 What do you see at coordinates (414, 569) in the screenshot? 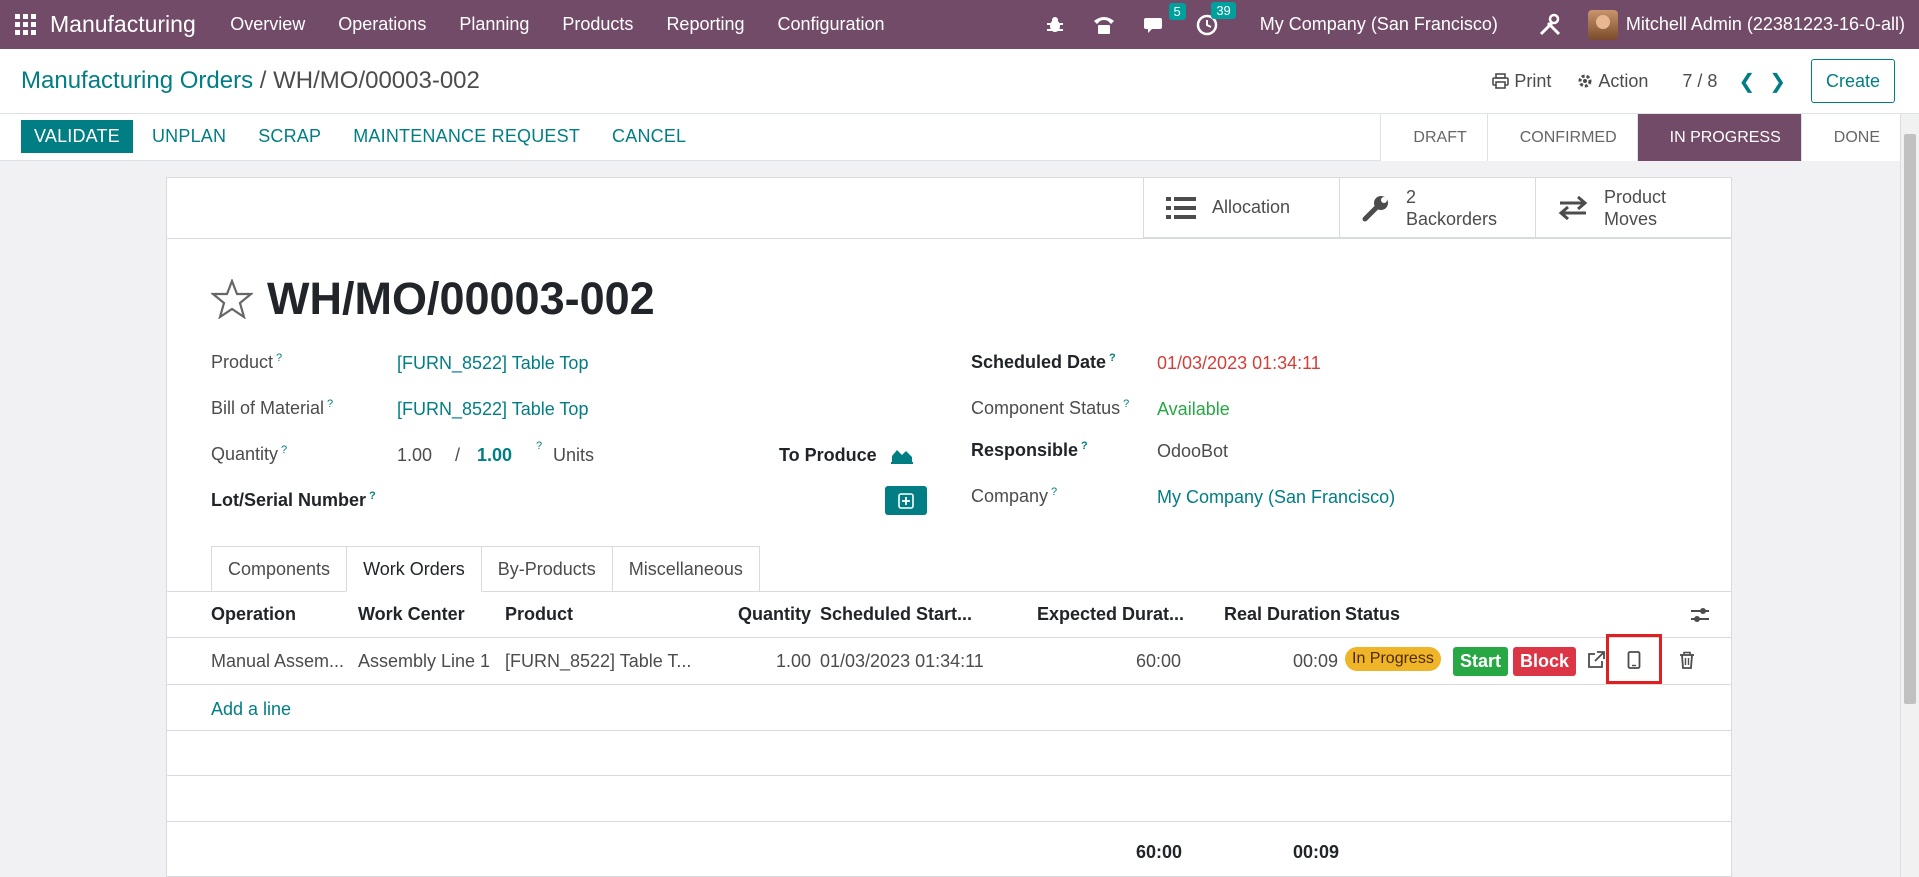
I see `tab-work-orders: Work Orders` at bounding box center [414, 569].